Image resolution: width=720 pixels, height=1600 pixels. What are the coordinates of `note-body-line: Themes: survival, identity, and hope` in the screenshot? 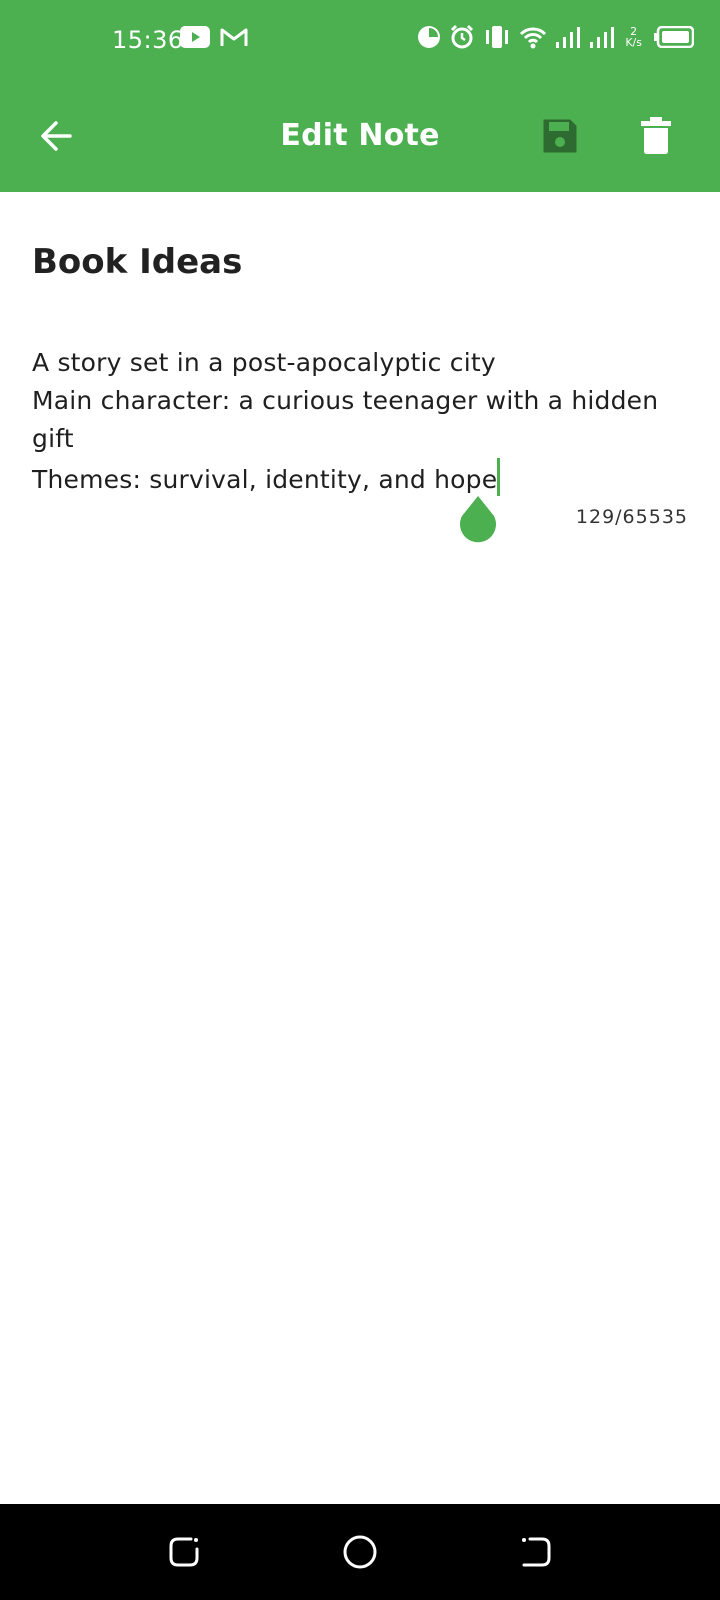 It's located at (265, 479).